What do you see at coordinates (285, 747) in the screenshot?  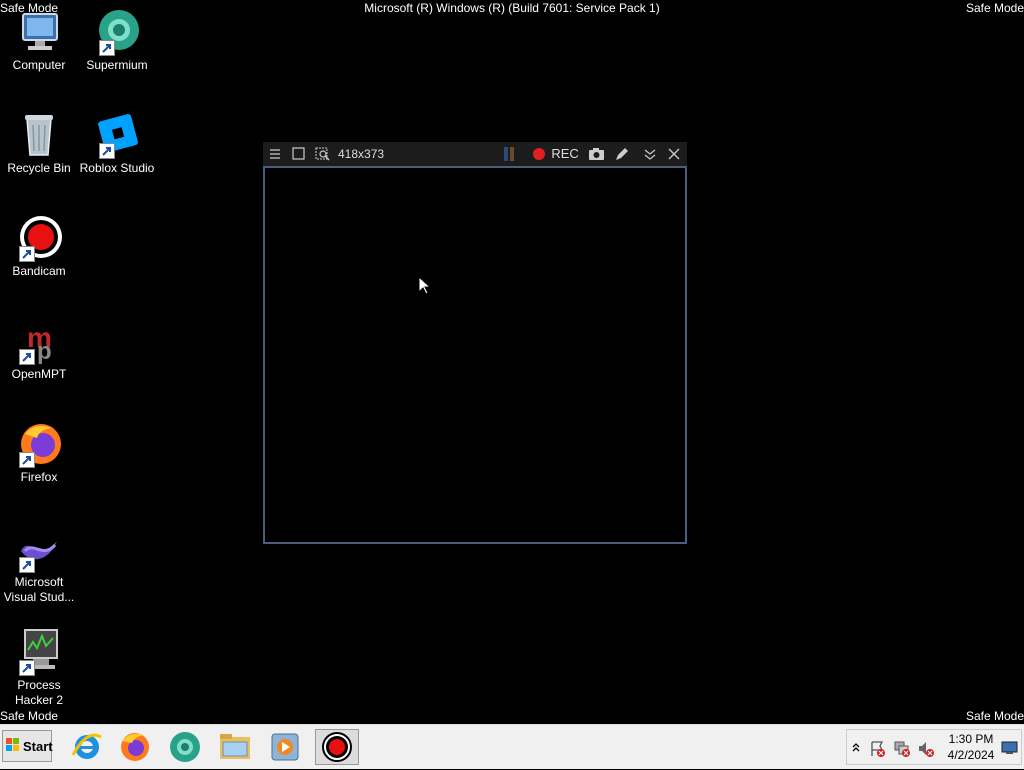 I see `media-player-icon` at bounding box center [285, 747].